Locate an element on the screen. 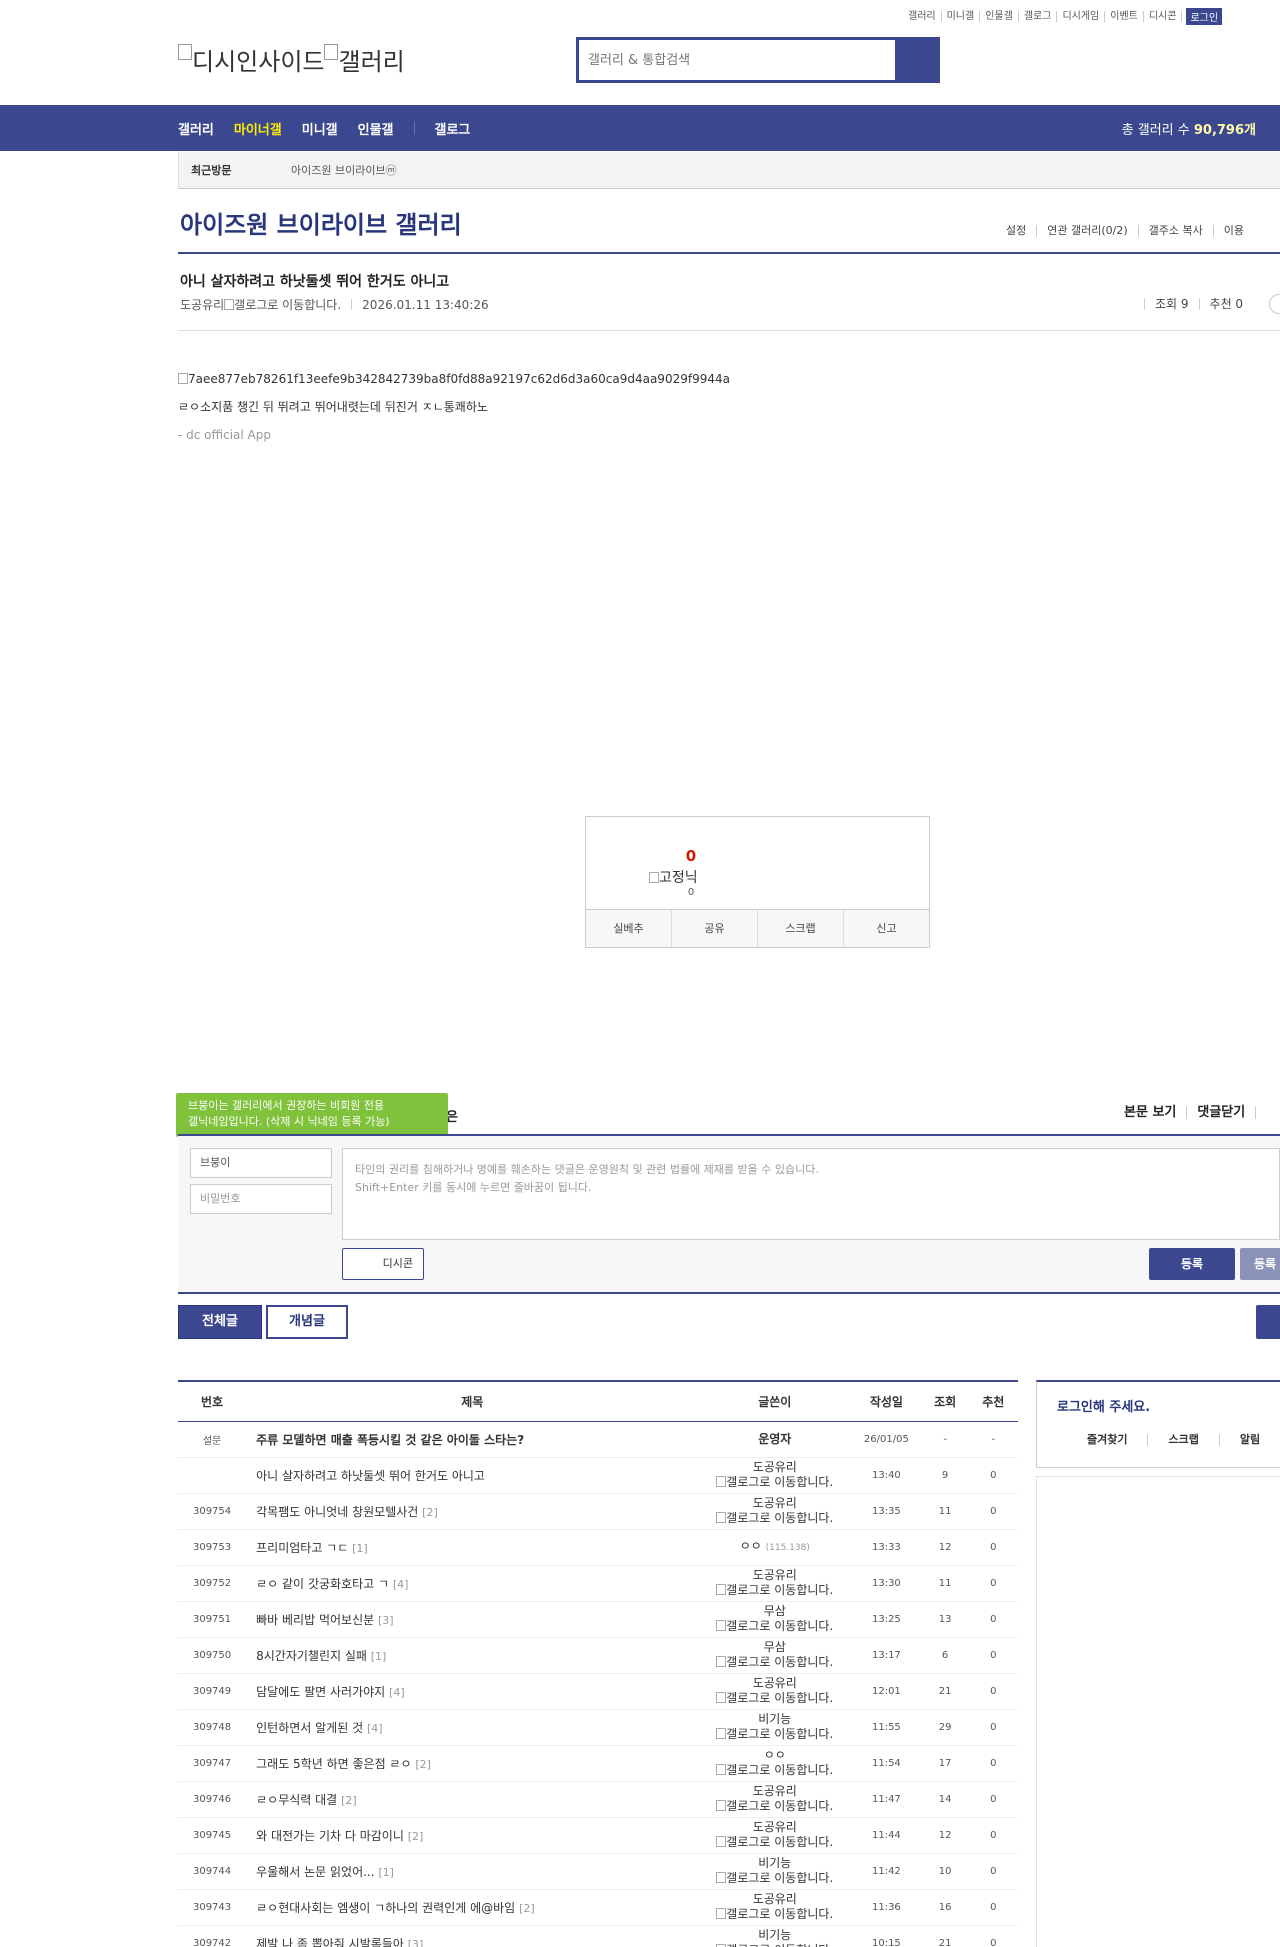 The image size is (1280, 1947). write-button is located at coordinates (1268, 1322).